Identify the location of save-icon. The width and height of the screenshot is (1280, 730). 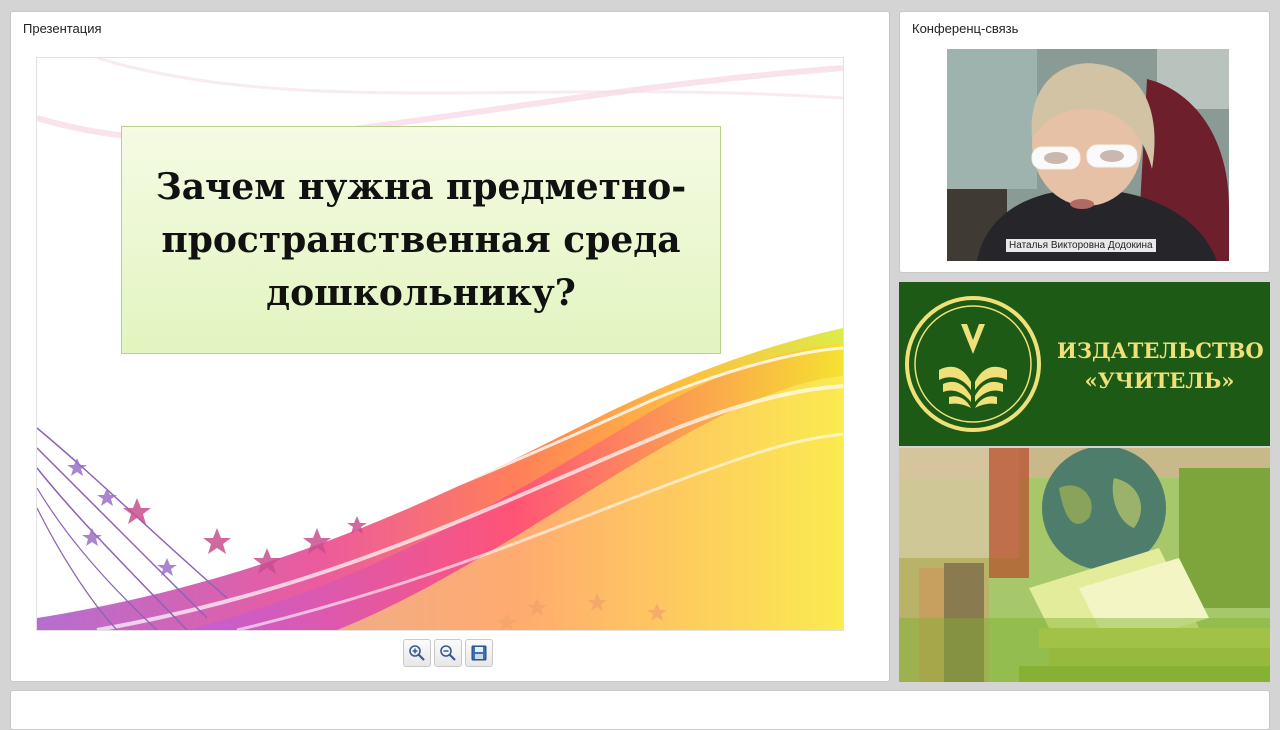
(479, 653).